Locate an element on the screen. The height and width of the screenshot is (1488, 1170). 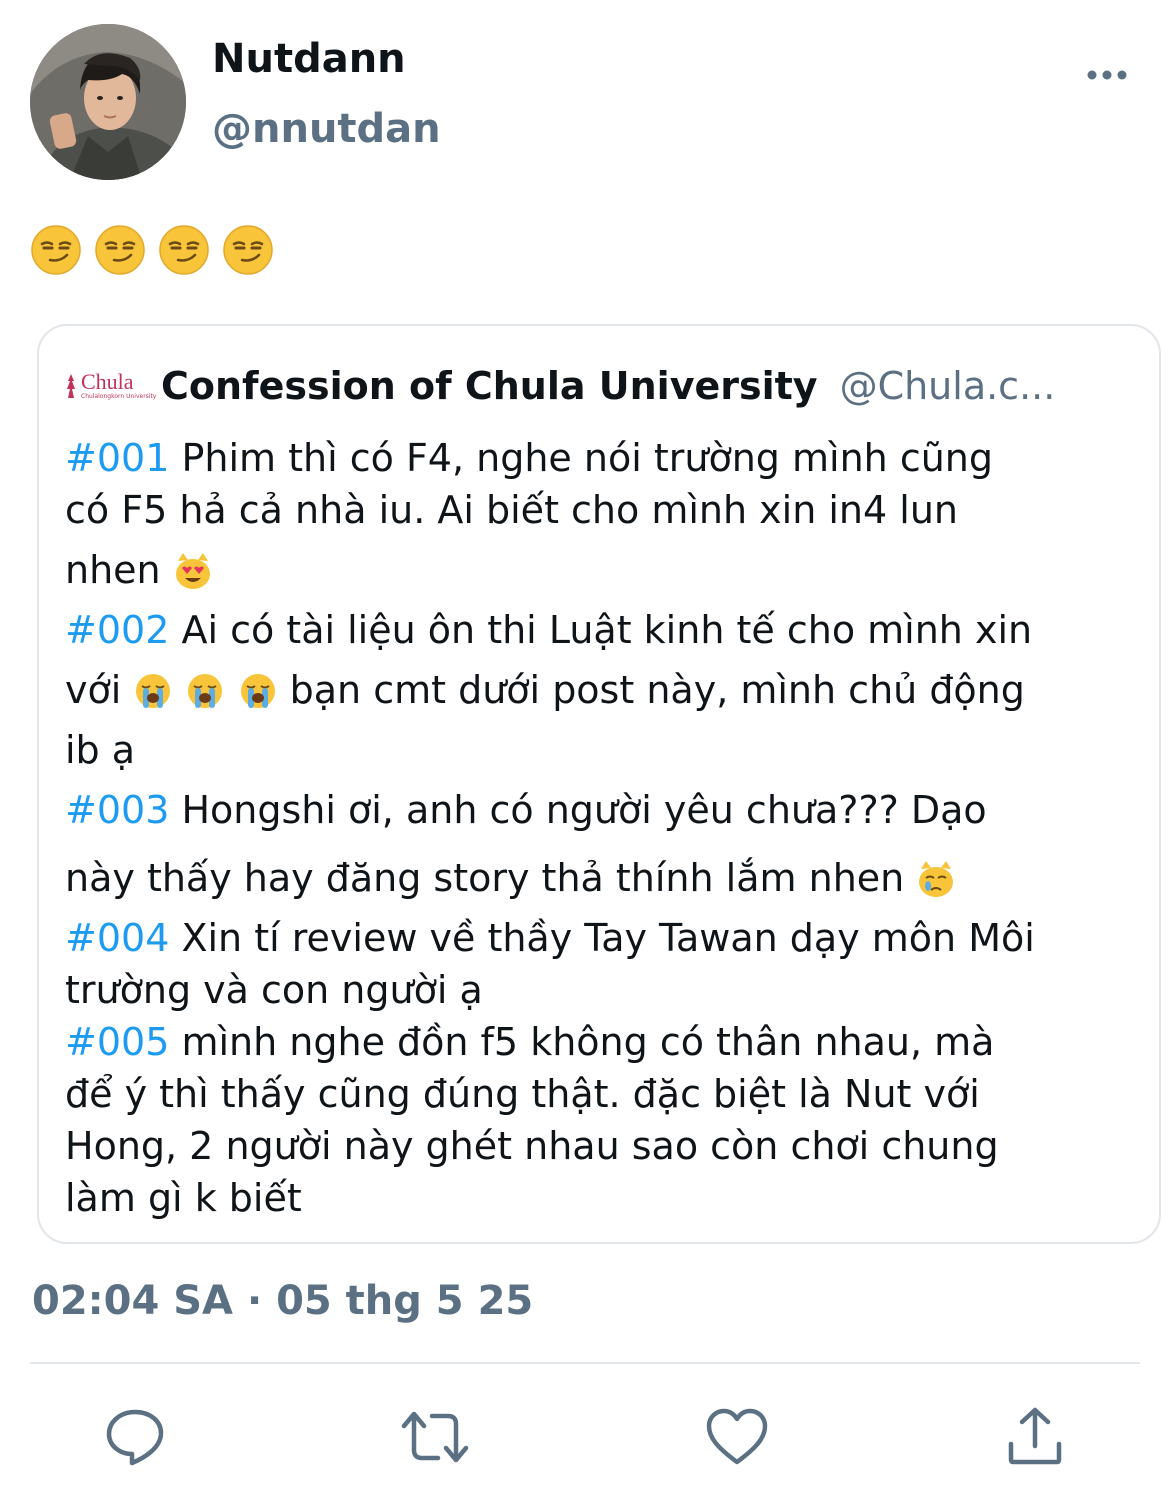
post-002-text: với is located at coordinates (99, 690).